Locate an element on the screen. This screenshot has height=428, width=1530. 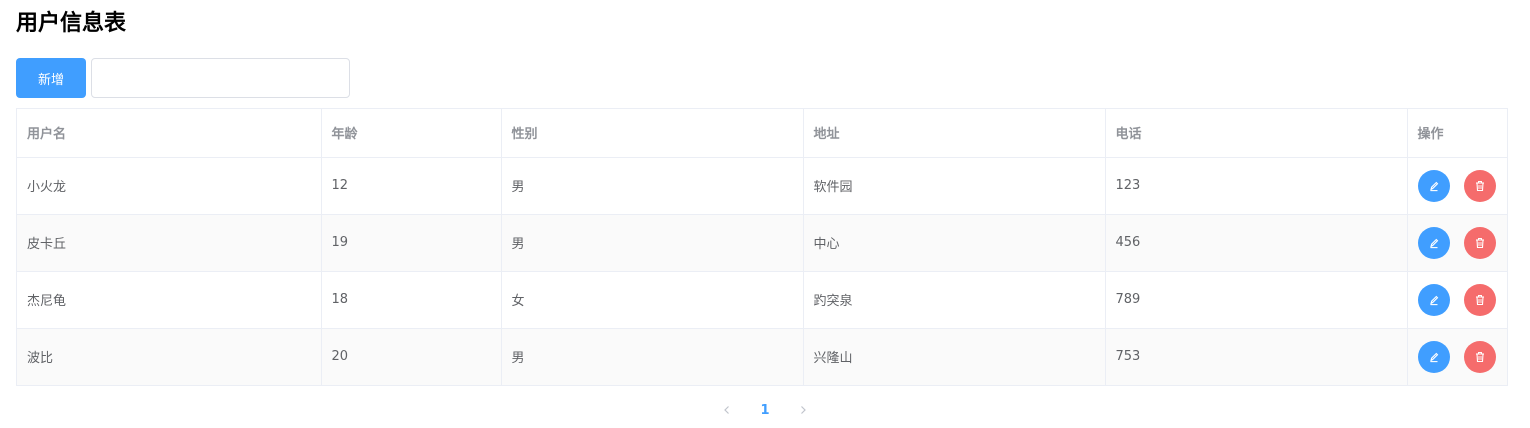
column-header-username: 用户名 is located at coordinates (169, 133).